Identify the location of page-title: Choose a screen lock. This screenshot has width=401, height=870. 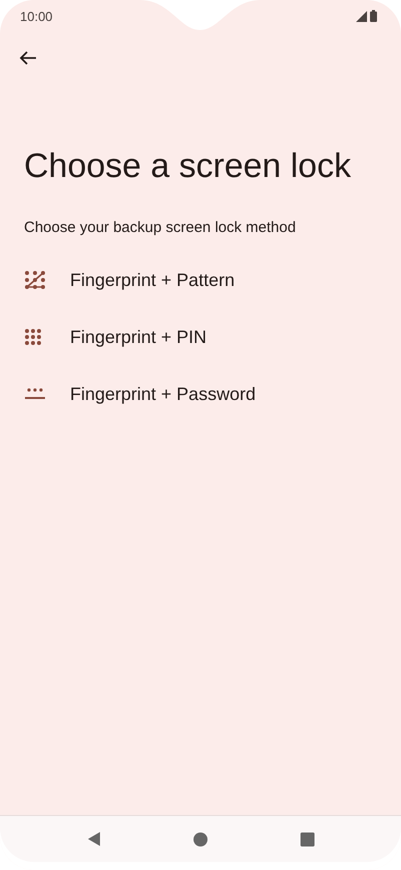
(188, 166).